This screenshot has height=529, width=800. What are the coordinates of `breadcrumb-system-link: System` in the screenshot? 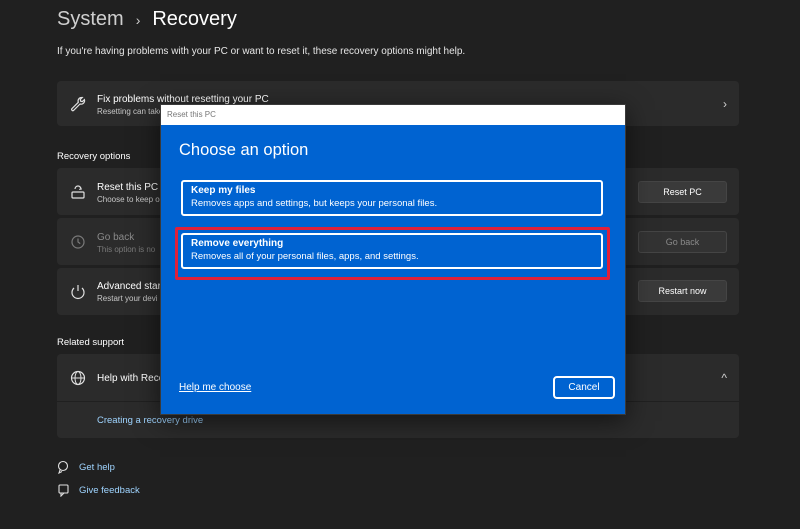 It's located at (90, 19).